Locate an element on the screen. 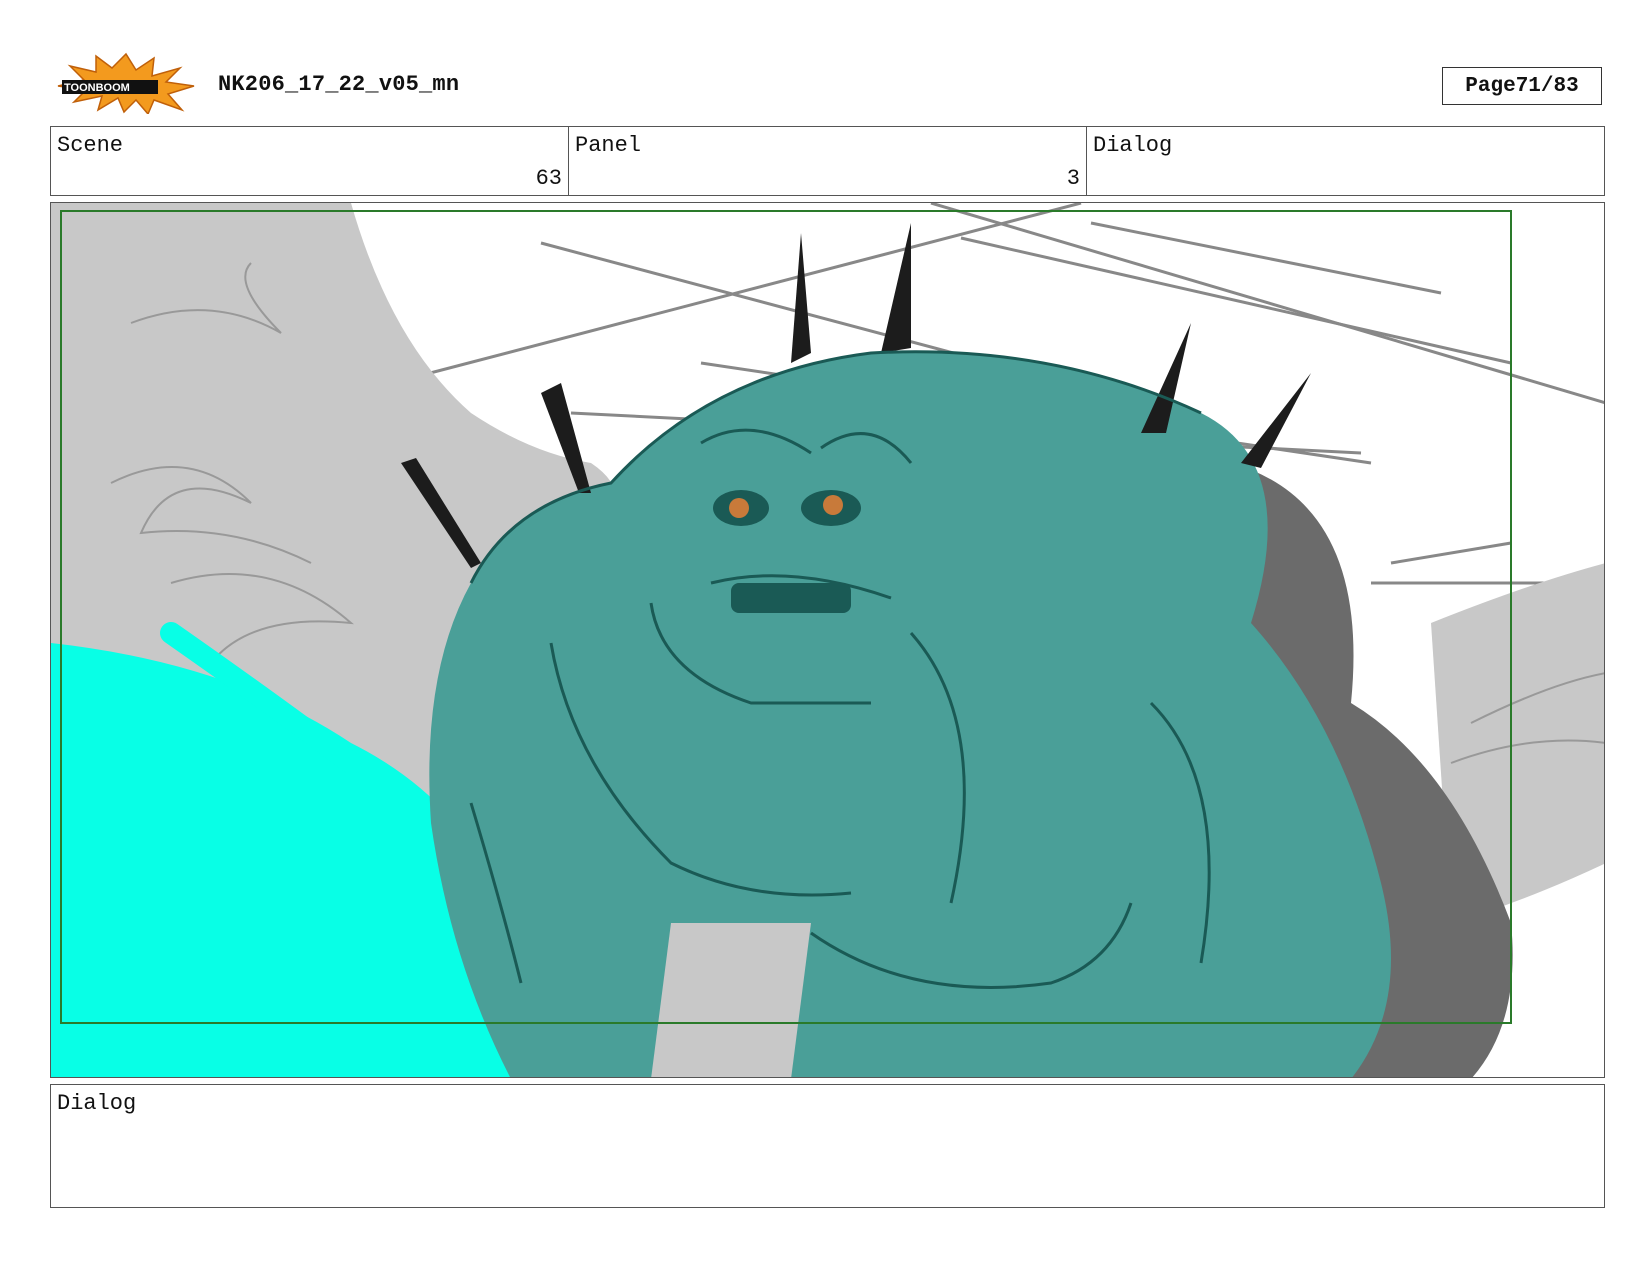  panel-label: Panel is located at coordinates (608, 145).